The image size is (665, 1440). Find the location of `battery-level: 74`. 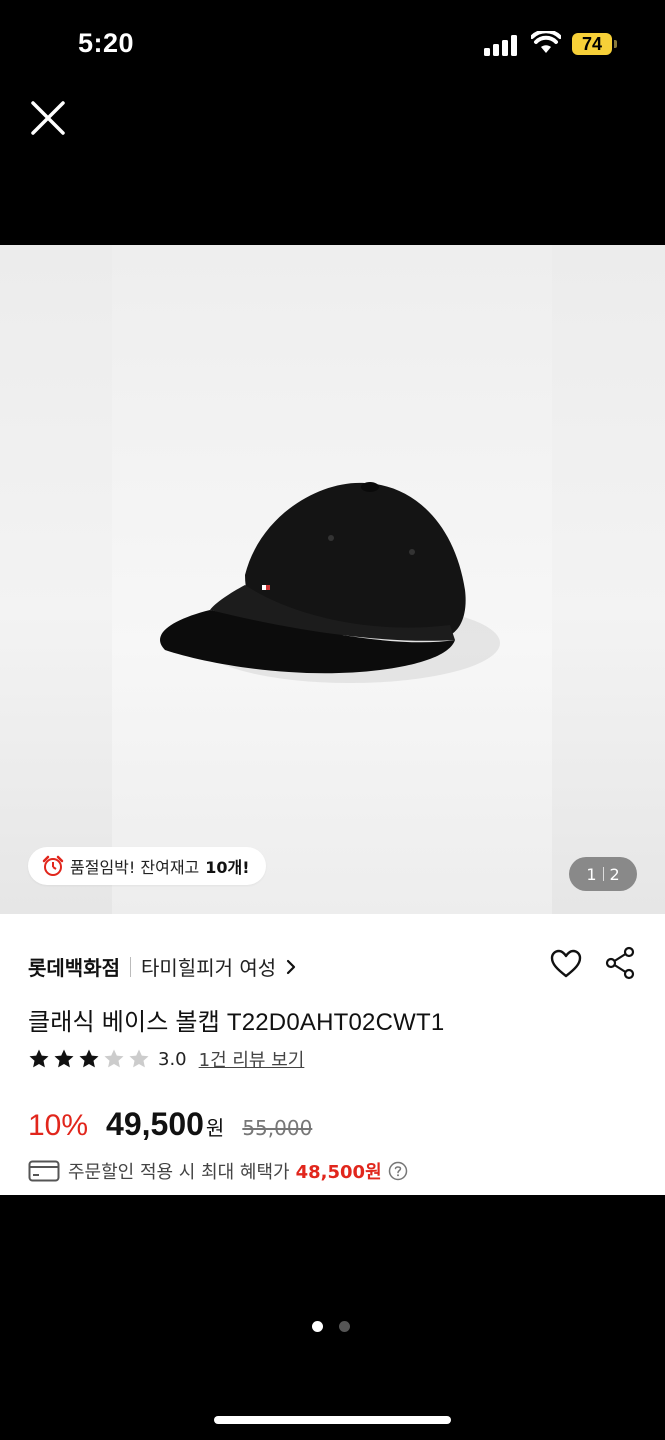

battery-level: 74 is located at coordinates (592, 44).